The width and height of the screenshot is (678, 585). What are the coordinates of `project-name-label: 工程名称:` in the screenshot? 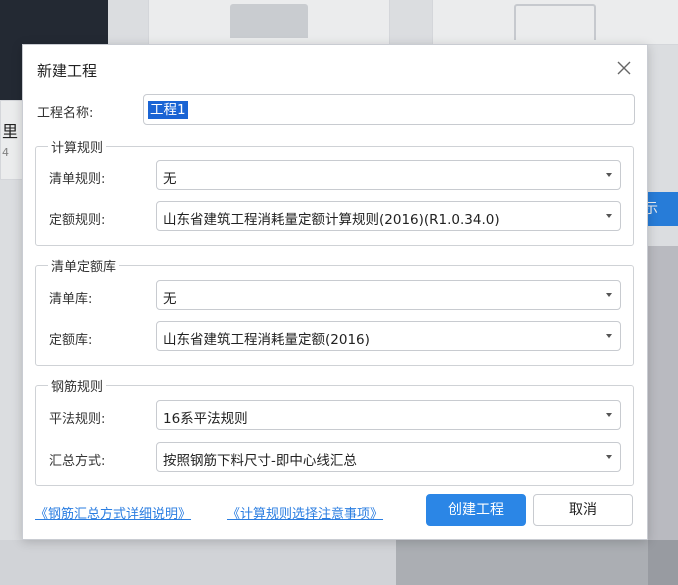 It's located at (65, 113).